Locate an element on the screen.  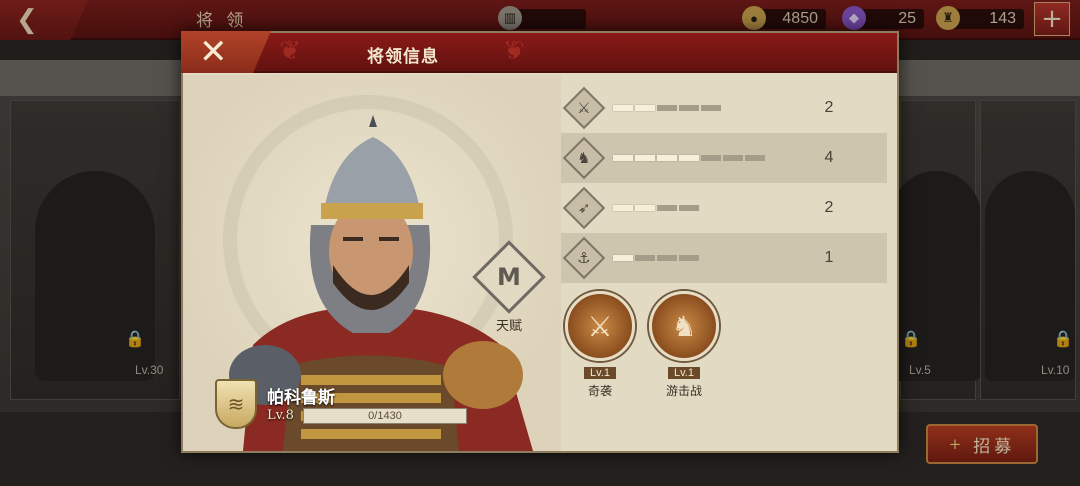
ambush-skill-icon: ⚔ is located at coordinates (600, 326).